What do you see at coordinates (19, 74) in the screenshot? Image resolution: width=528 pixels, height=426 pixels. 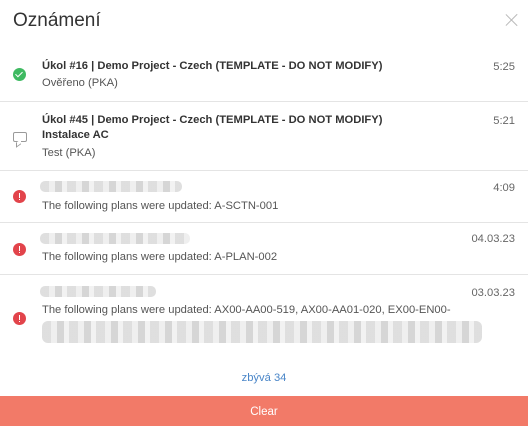 I see `check-circle-icon` at bounding box center [19, 74].